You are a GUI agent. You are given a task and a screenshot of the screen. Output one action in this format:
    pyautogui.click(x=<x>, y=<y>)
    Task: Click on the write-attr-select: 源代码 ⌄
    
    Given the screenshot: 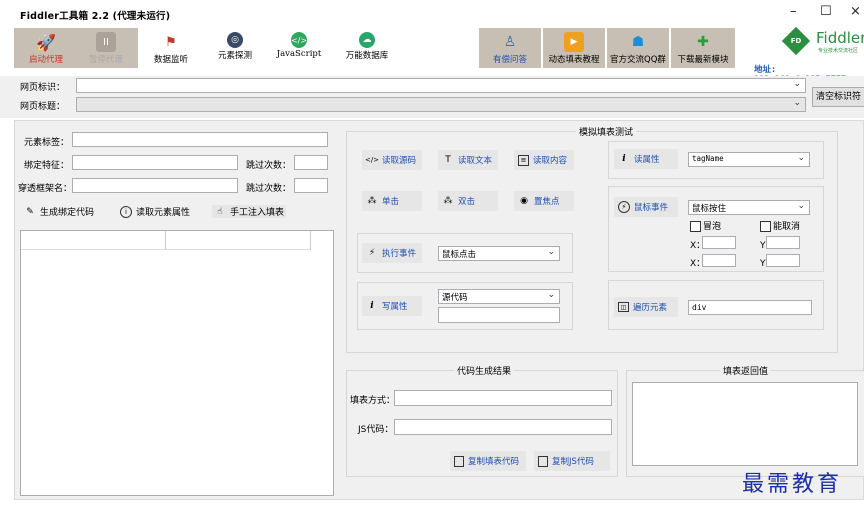 What is the action you would take?
    pyautogui.click(x=499, y=296)
    